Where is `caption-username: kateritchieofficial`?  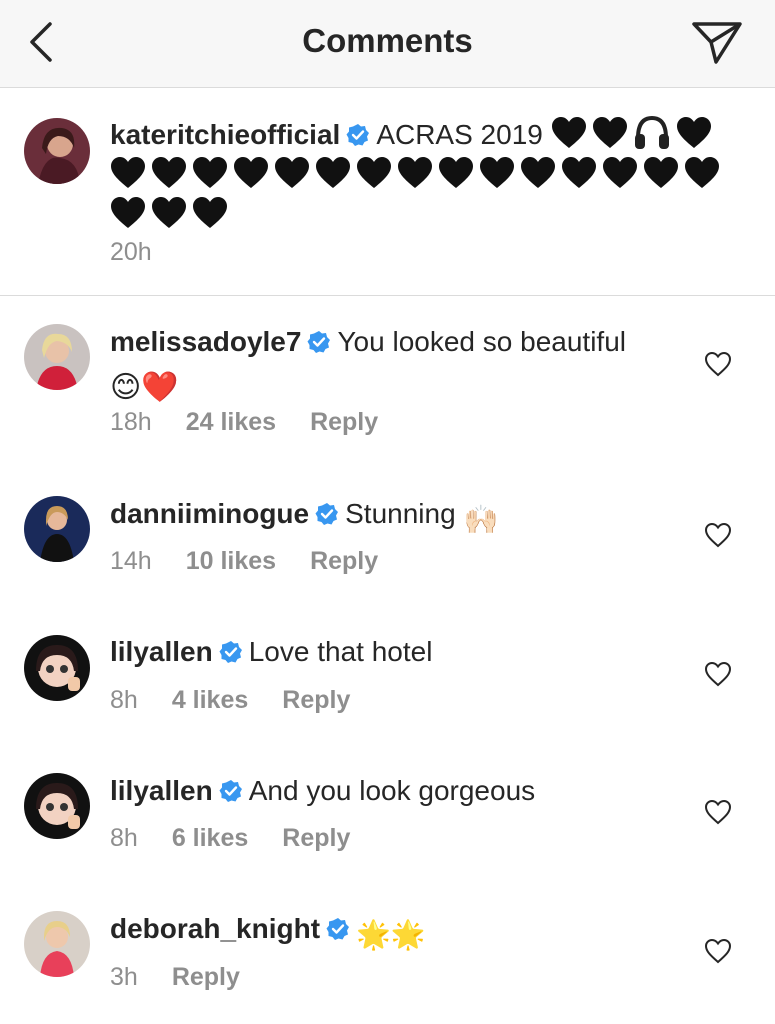 caption-username: kateritchieofficial is located at coordinates (225, 134).